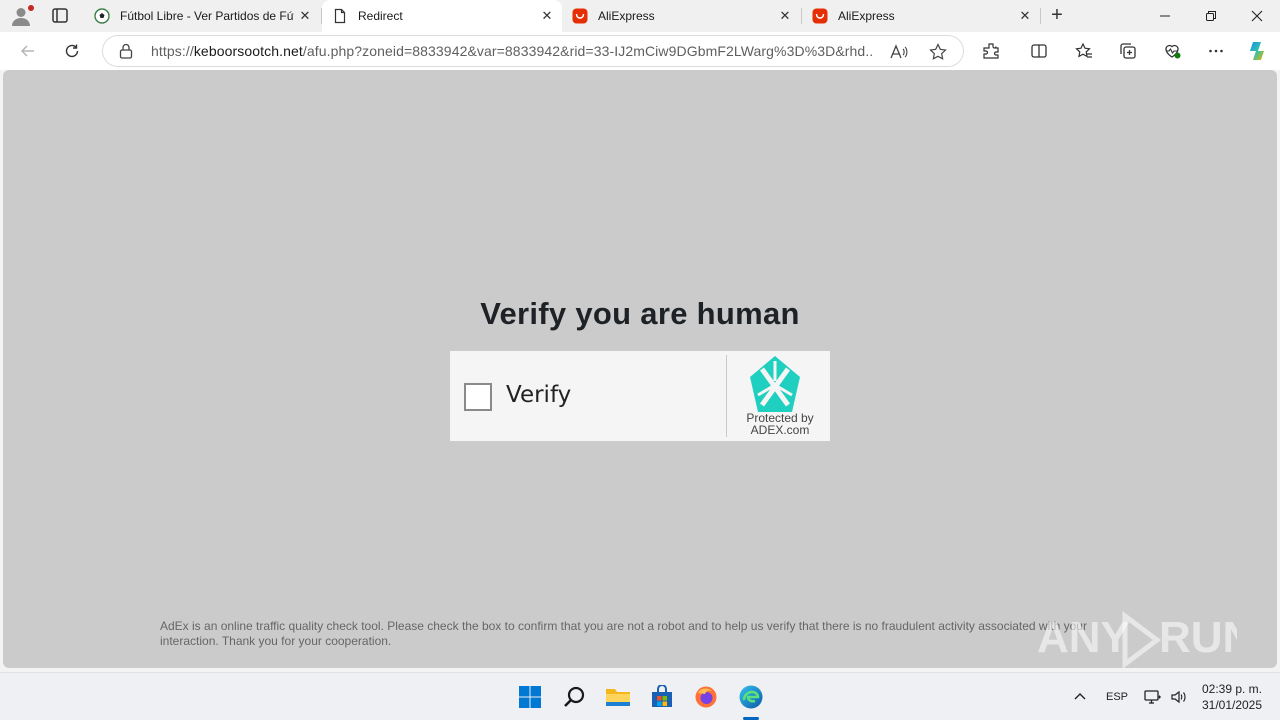  What do you see at coordinates (1179, 696) in the screenshot?
I see `volume-icon` at bounding box center [1179, 696].